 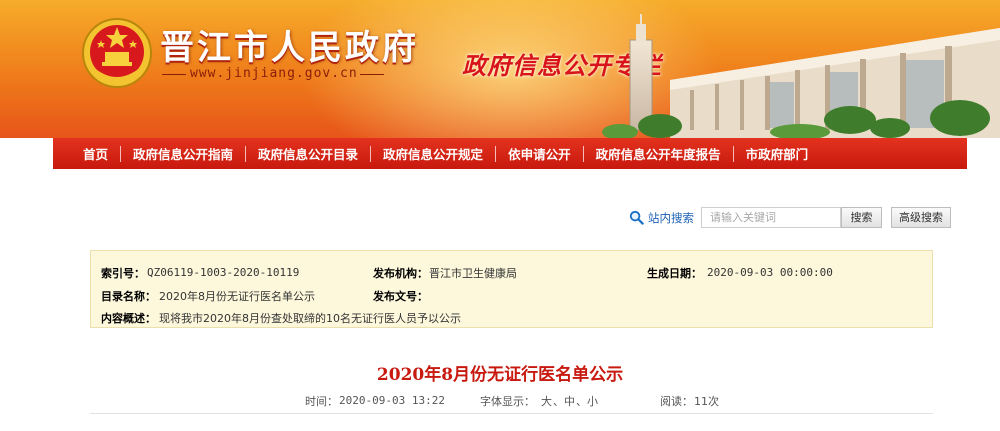 What do you see at coordinates (308, 153) in the screenshot?
I see `nav-item-catalog: 政府信息公开目录` at bounding box center [308, 153].